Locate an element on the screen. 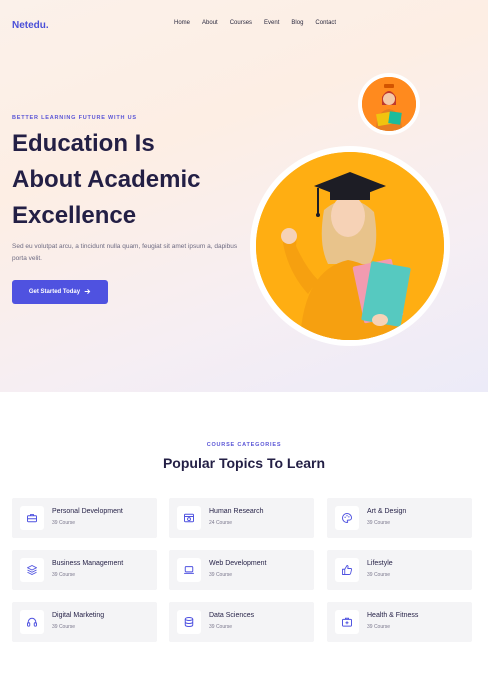 Image resolution: width=488 pixels, height=684 pixels. nav-about: About is located at coordinates (210, 23).